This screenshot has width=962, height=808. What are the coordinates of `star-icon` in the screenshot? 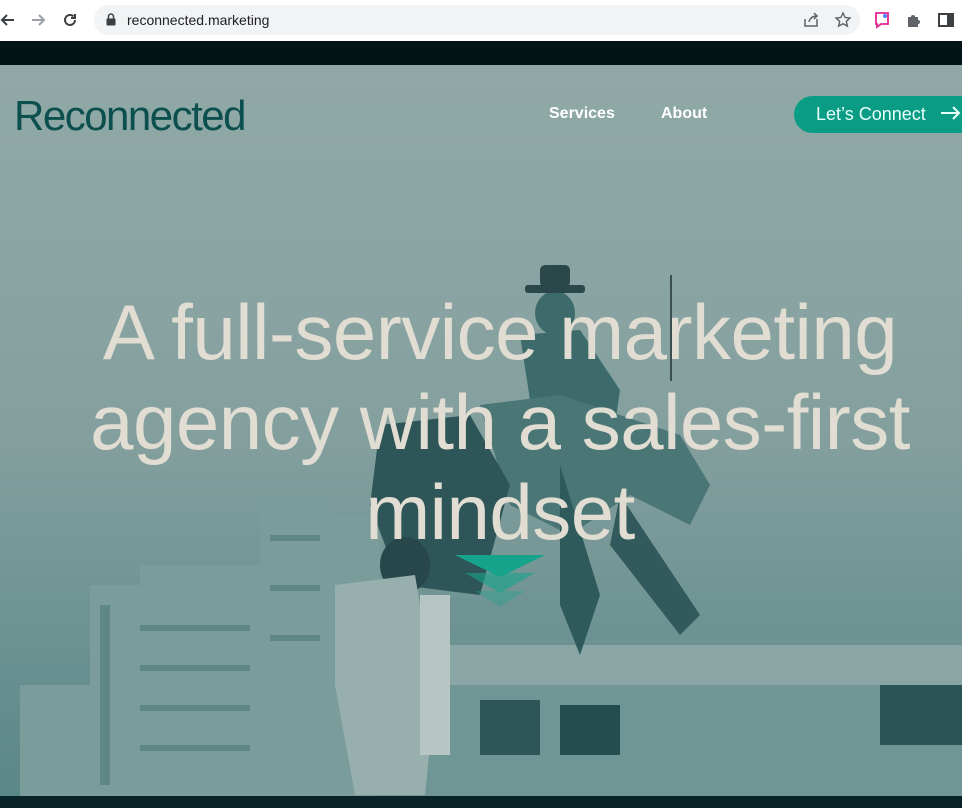 It's located at (843, 20).